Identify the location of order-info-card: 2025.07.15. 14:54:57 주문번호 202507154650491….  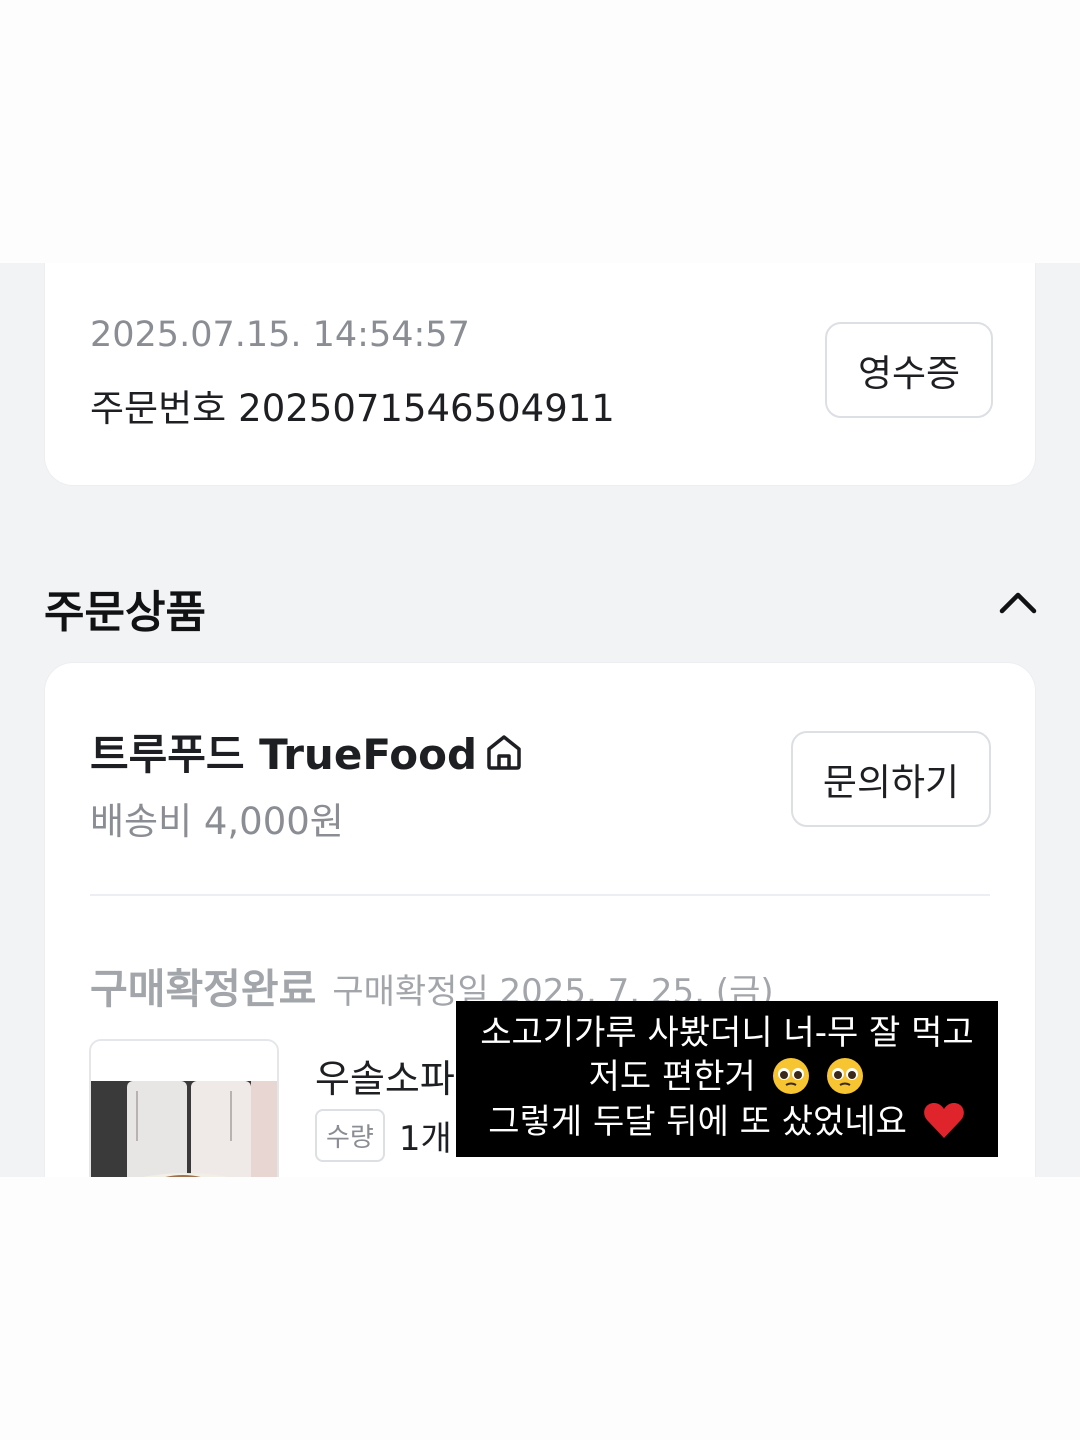
(540, 374).